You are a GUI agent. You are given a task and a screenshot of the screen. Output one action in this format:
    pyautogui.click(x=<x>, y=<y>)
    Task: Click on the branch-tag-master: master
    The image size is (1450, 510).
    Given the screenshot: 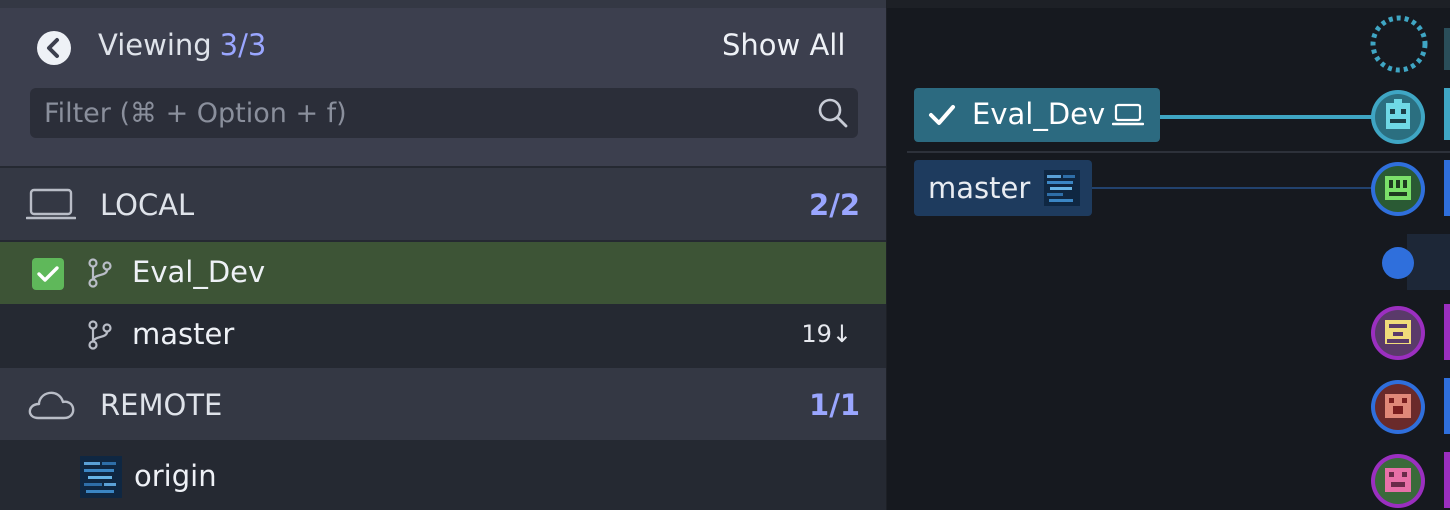 What is the action you would take?
    pyautogui.click(x=1003, y=188)
    